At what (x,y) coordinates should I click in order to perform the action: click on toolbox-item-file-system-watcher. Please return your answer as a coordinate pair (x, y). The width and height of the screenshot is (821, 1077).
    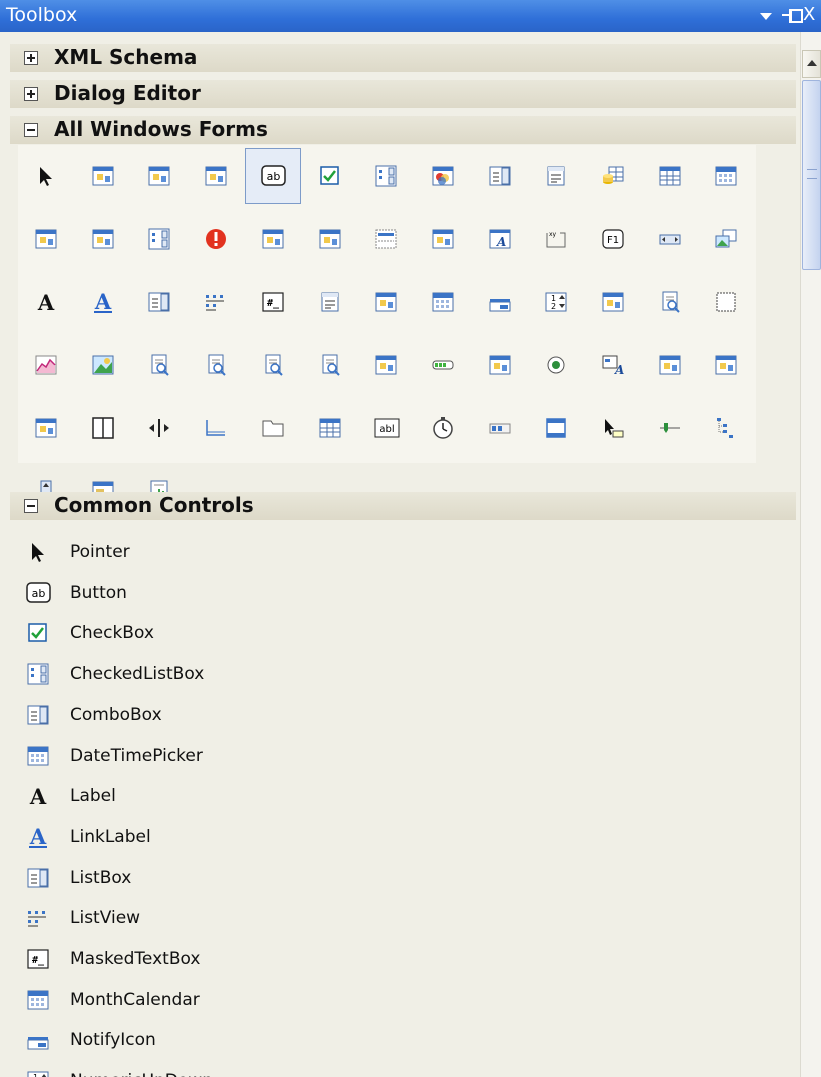
    Looking at the image, I should click on (330, 239).